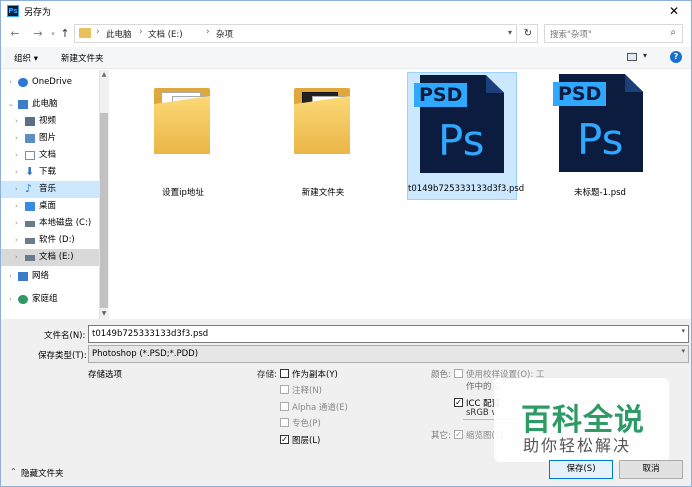 The image size is (692, 487). What do you see at coordinates (41, 276) in the screenshot?
I see `sidebar-item-label: 网络` at bounding box center [41, 276].